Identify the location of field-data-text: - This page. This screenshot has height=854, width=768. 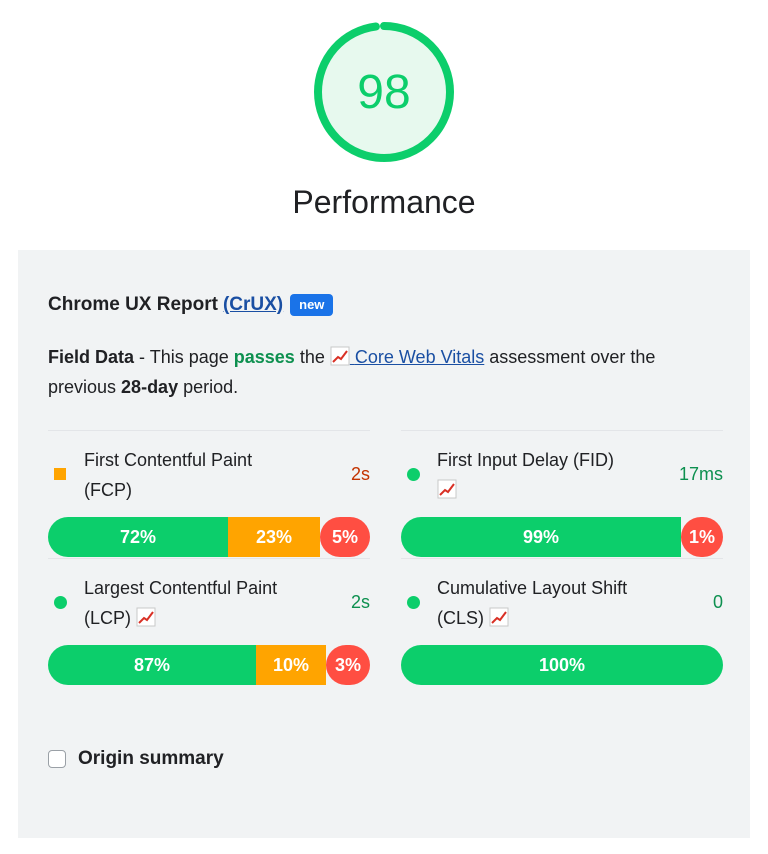
(184, 357).